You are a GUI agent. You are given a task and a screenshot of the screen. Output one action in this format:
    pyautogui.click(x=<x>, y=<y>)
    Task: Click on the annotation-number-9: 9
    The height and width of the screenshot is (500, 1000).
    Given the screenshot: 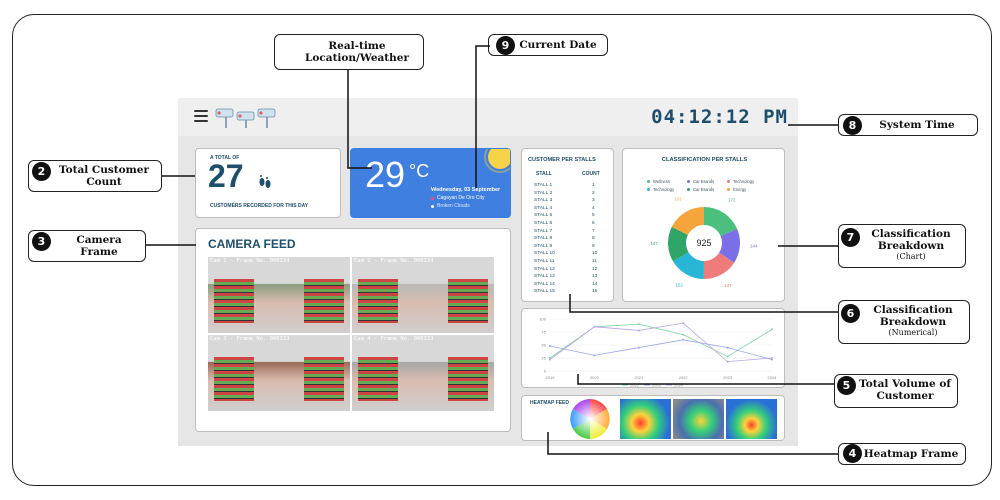 What is the action you would take?
    pyautogui.click(x=505, y=45)
    